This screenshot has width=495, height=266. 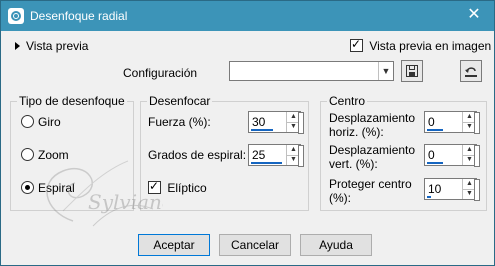 I want to click on hshift-slider-handle, so click(x=477, y=123).